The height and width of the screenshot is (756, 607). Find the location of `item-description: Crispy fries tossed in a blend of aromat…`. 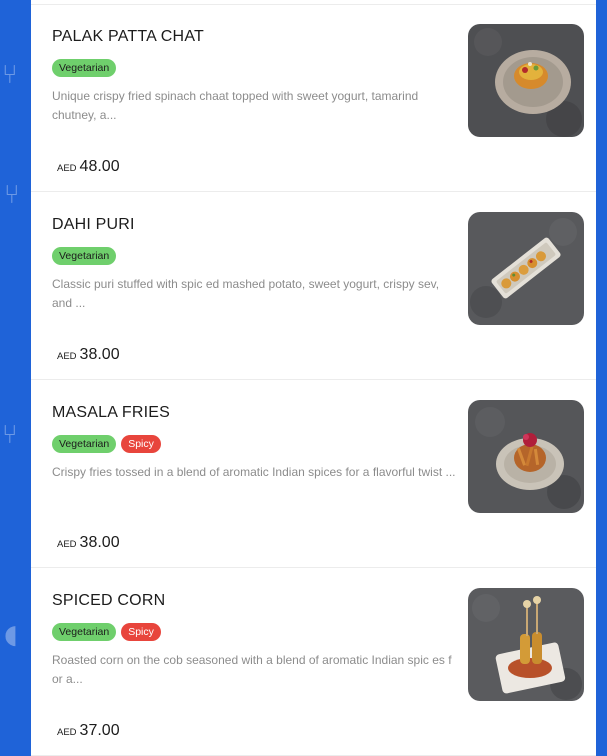

item-description: Crispy fries tossed in a blend of aromat… is located at coordinates (254, 472).